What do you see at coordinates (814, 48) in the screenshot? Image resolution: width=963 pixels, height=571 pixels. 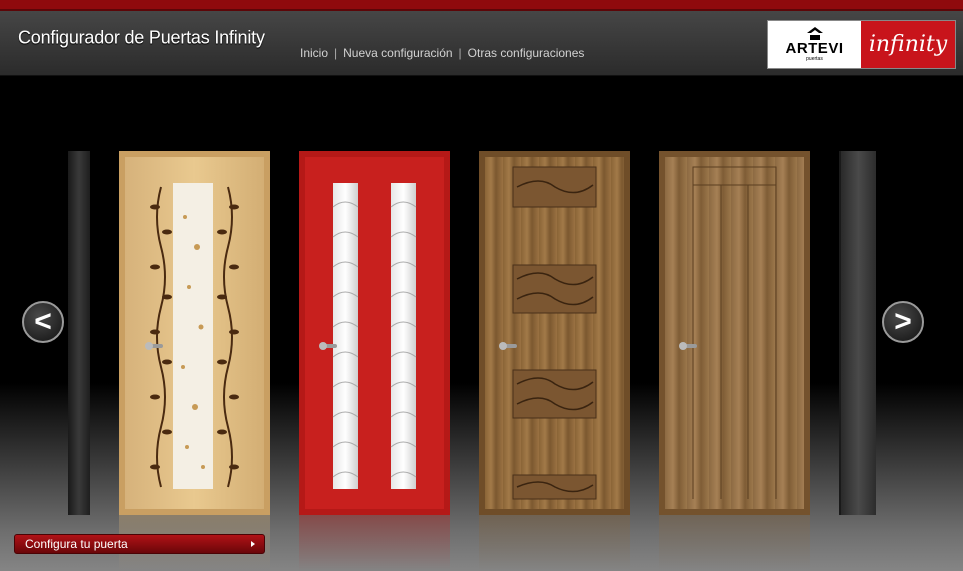 I see `artevi-wordmark: ARTEVI` at bounding box center [814, 48].